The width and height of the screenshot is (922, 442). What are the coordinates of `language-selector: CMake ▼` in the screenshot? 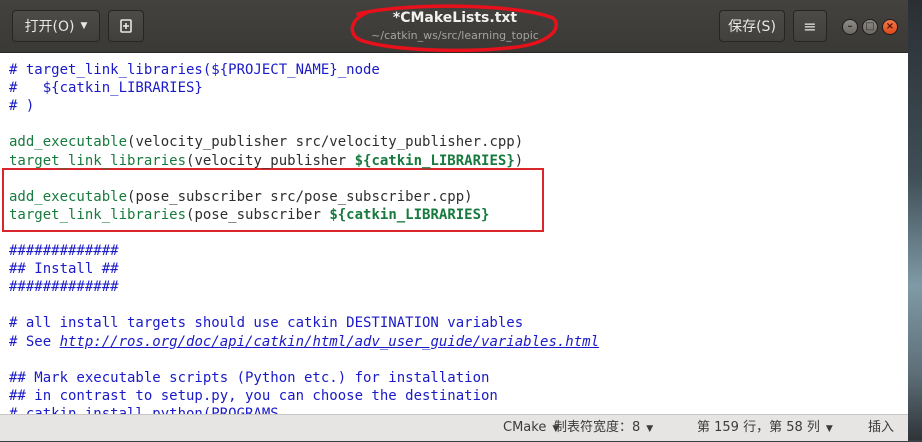 It's located at (531, 428).